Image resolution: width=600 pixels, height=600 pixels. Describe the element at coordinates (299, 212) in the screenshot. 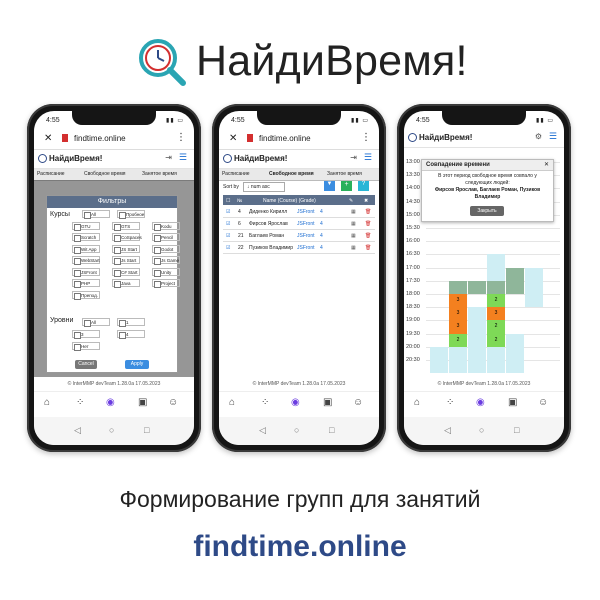

I see `table-row: ☑ 4 Диденко Кирилл JSFront 4 ▦ 🗑` at that location.